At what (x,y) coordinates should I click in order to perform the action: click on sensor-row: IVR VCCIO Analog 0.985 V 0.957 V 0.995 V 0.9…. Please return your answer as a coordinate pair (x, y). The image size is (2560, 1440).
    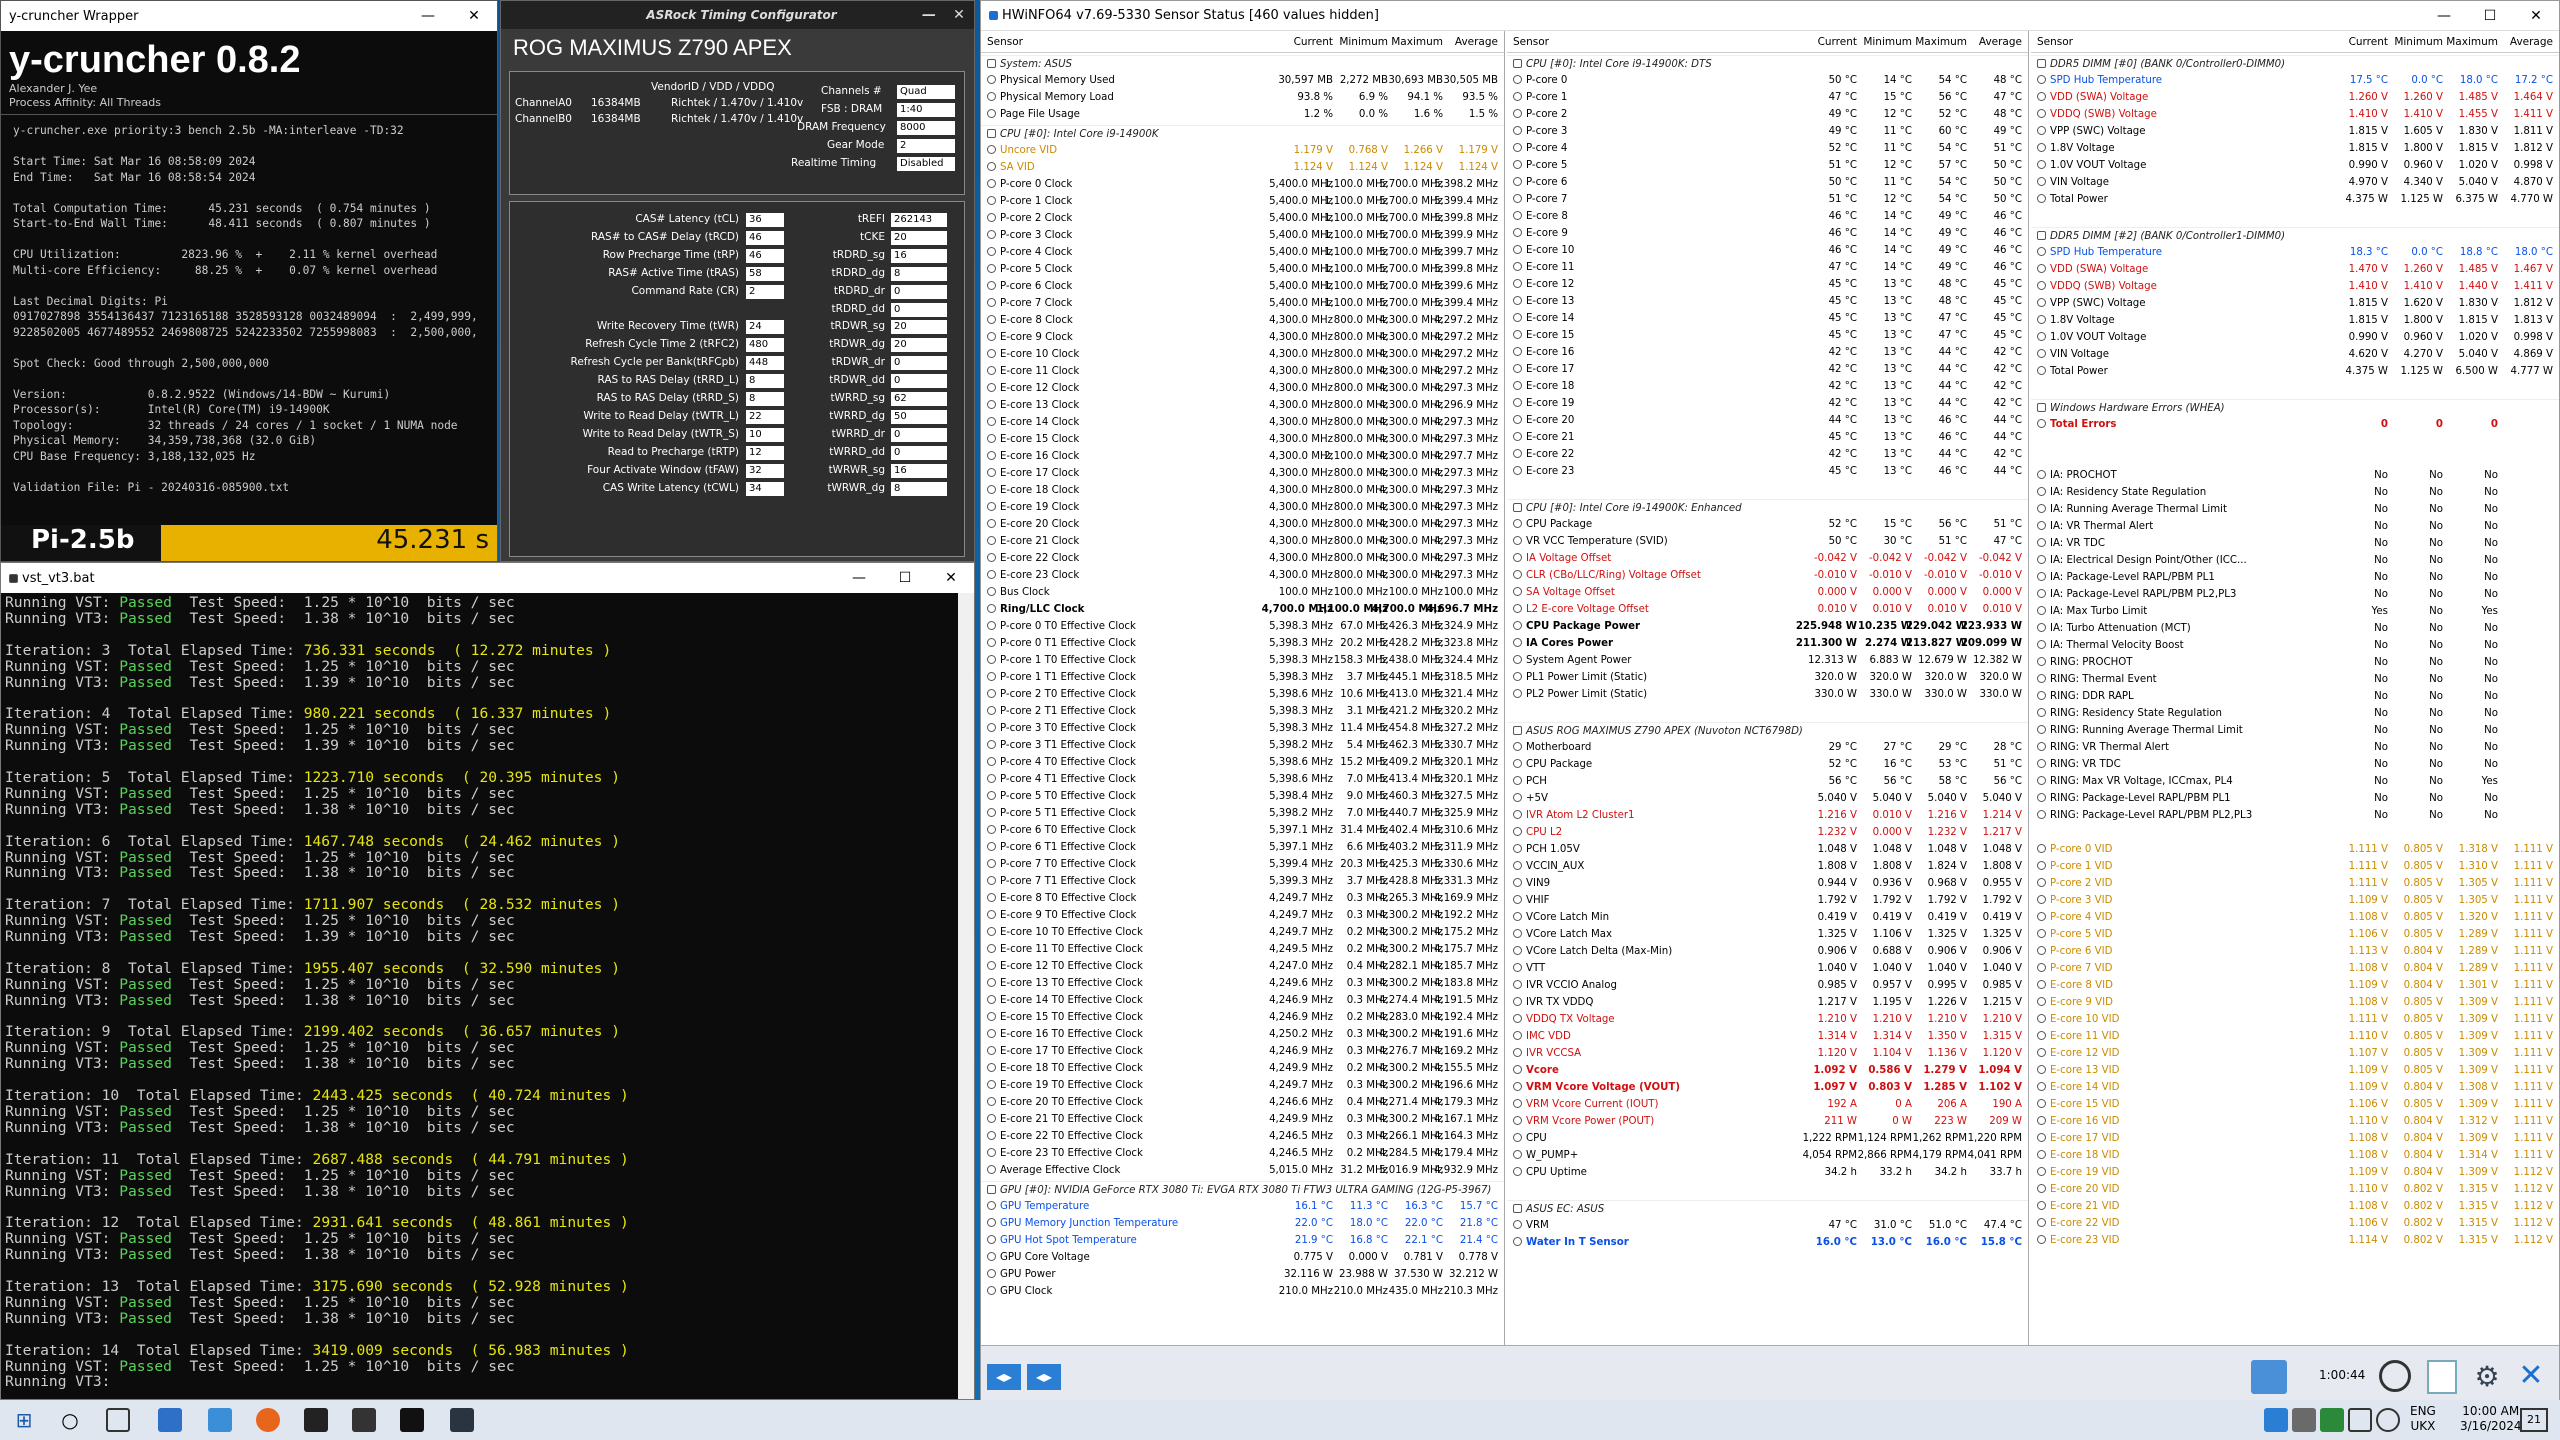
    Looking at the image, I should click on (1767, 985).